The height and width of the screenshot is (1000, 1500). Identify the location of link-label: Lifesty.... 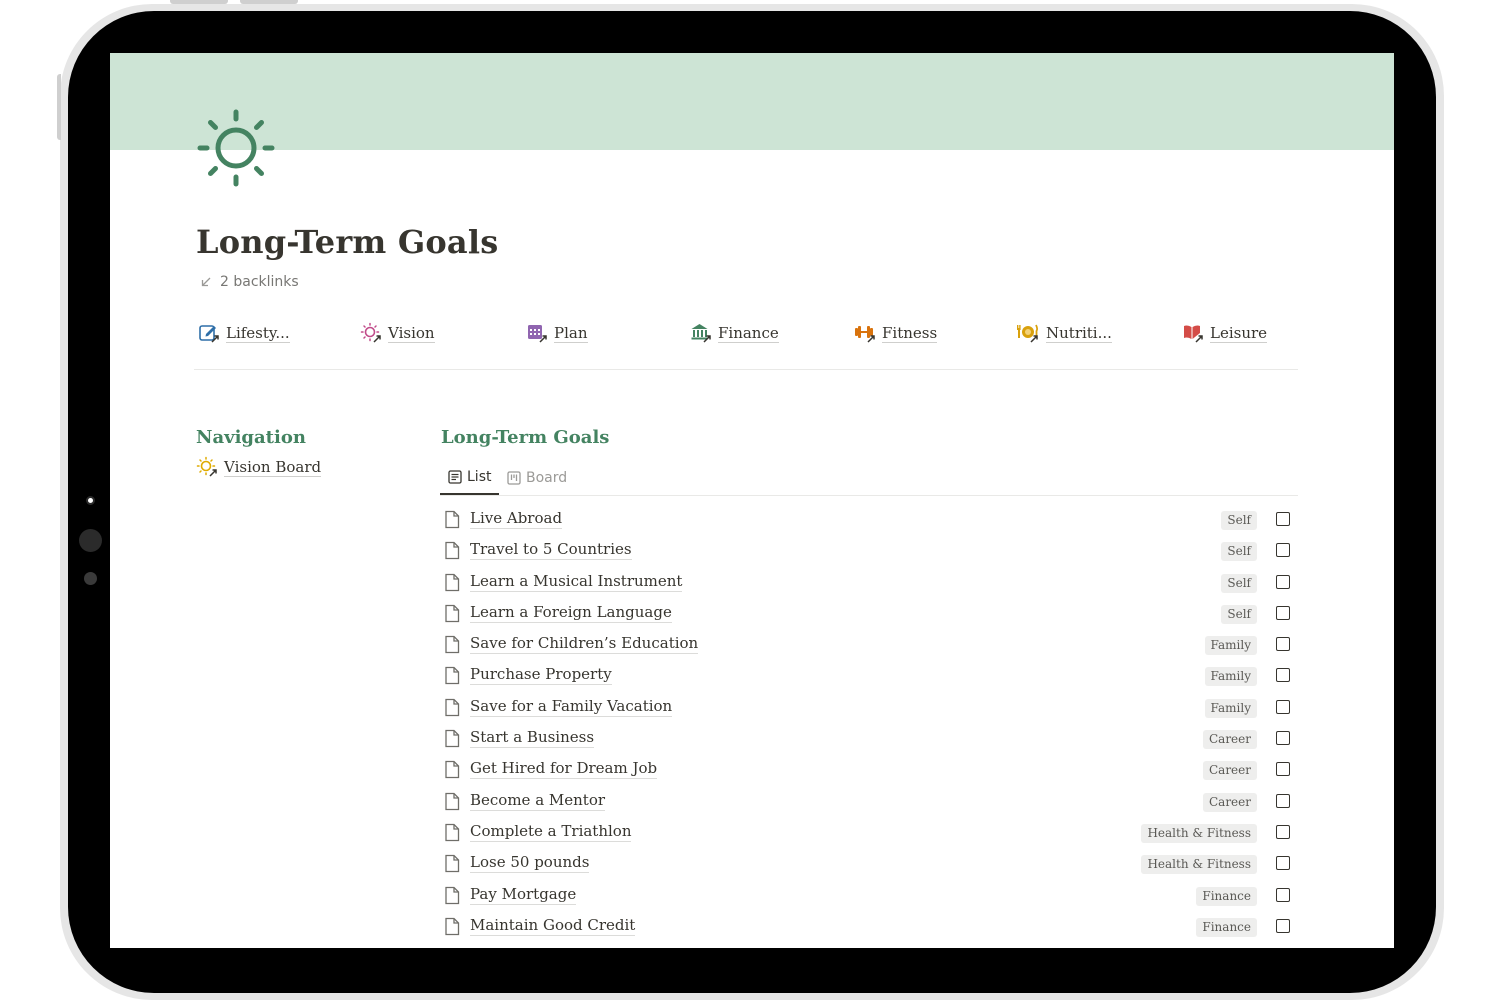
(258, 333).